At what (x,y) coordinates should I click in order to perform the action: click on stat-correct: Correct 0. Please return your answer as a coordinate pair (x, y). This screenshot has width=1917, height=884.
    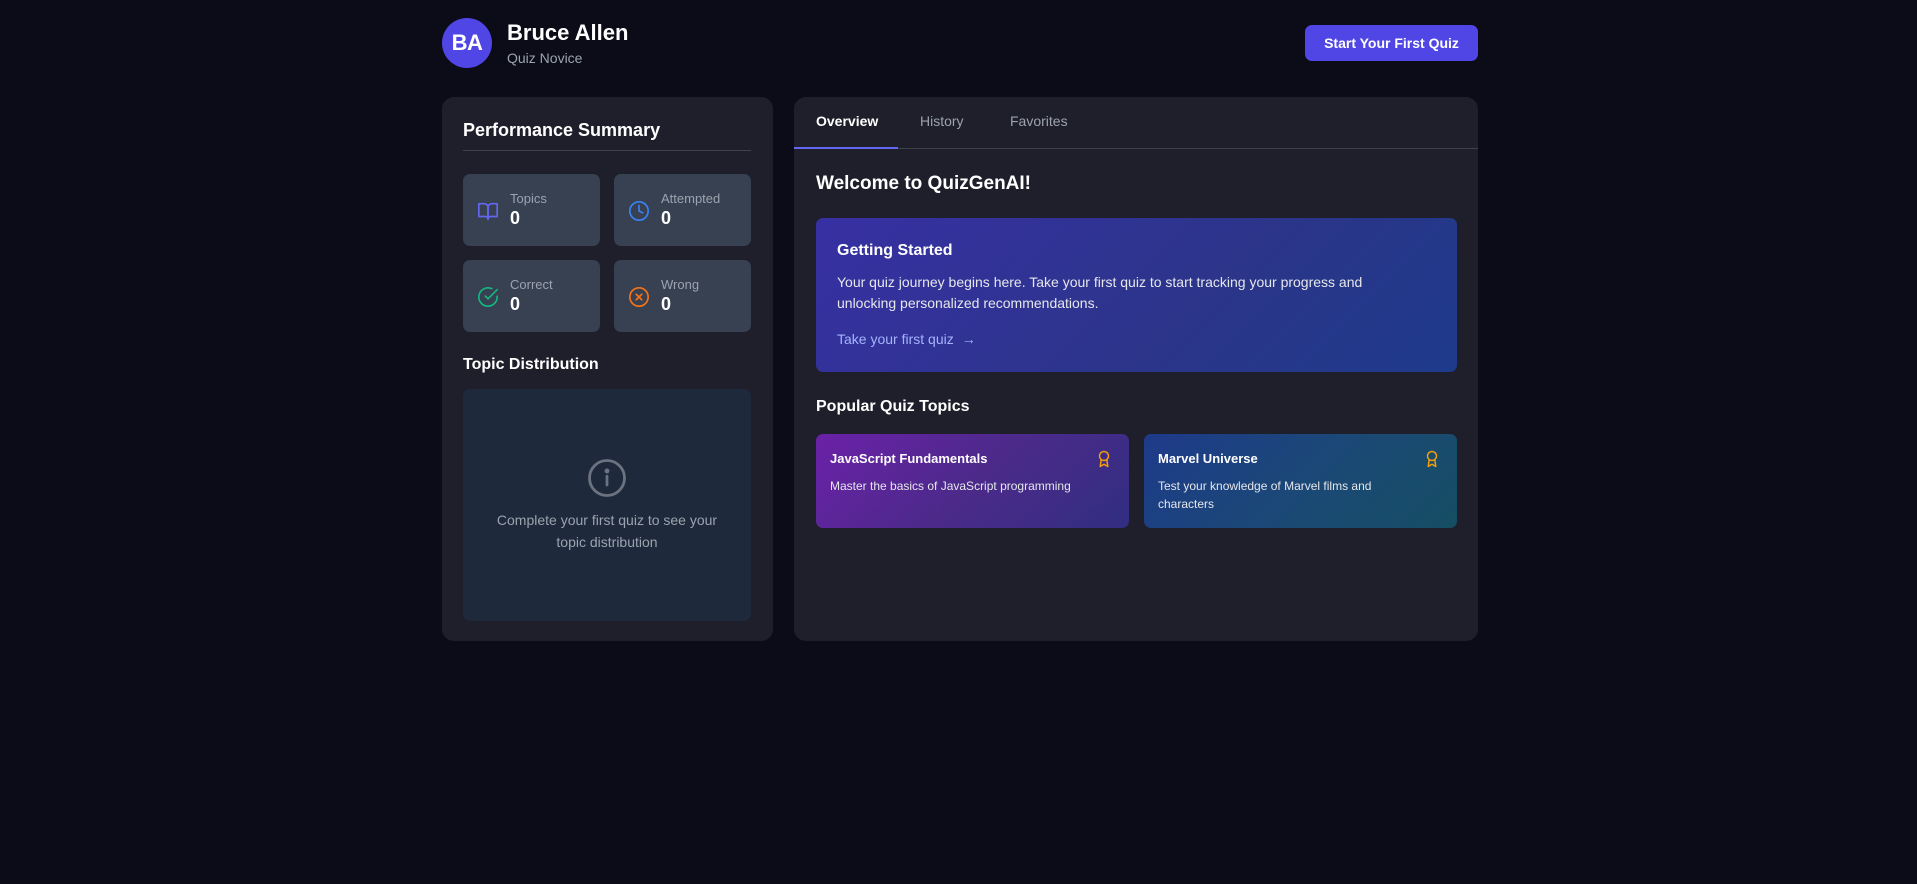
    Looking at the image, I should click on (531, 296).